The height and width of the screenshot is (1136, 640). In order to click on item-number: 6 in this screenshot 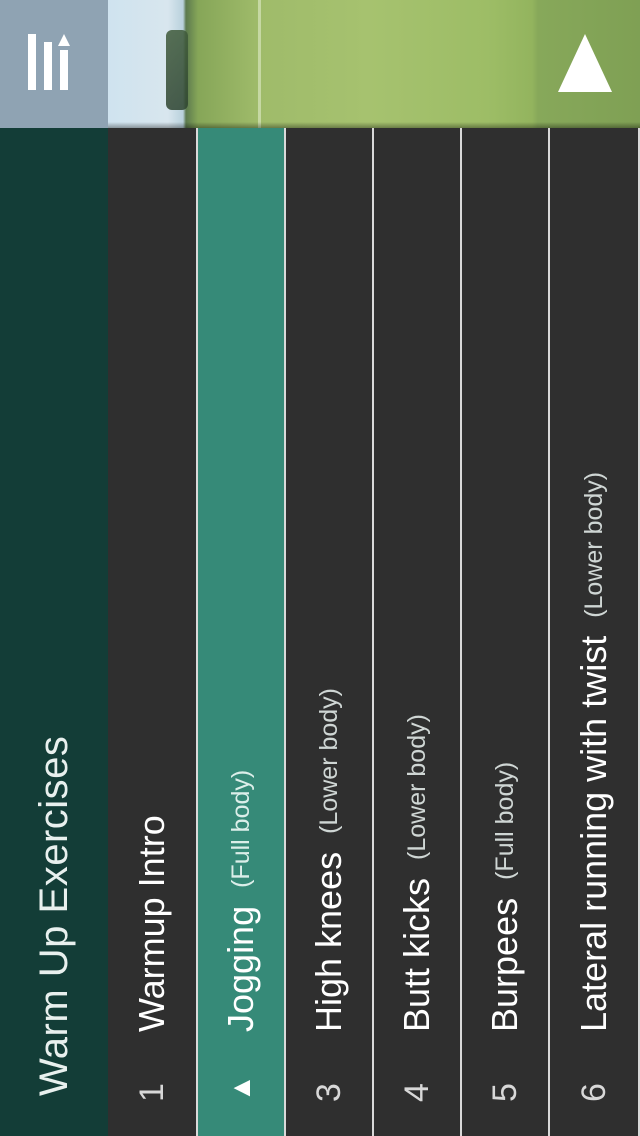, I will do `click(593, 1092)`.